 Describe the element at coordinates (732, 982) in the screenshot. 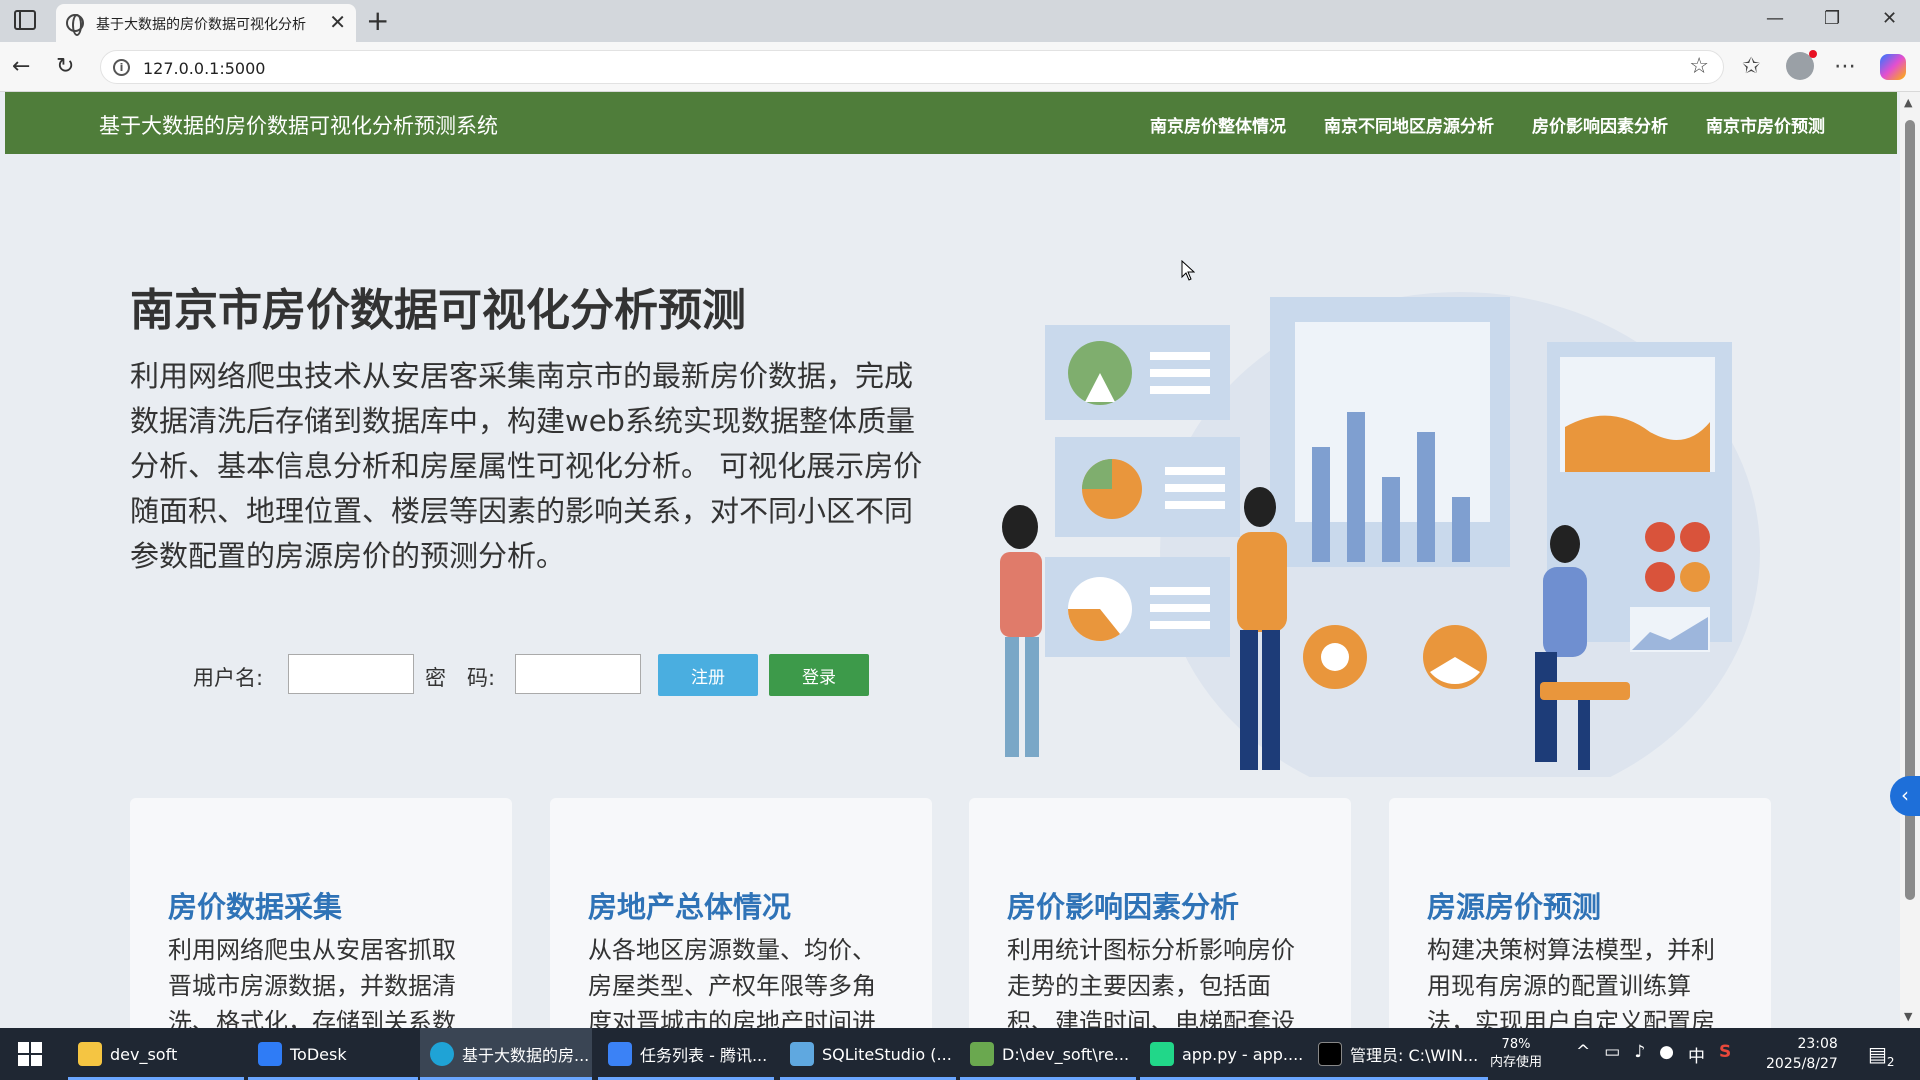

I see `card-text: 从各地区房源数量、均价、房屋类型、产权年限等多角度对晋城市的房地产时间进` at that location.